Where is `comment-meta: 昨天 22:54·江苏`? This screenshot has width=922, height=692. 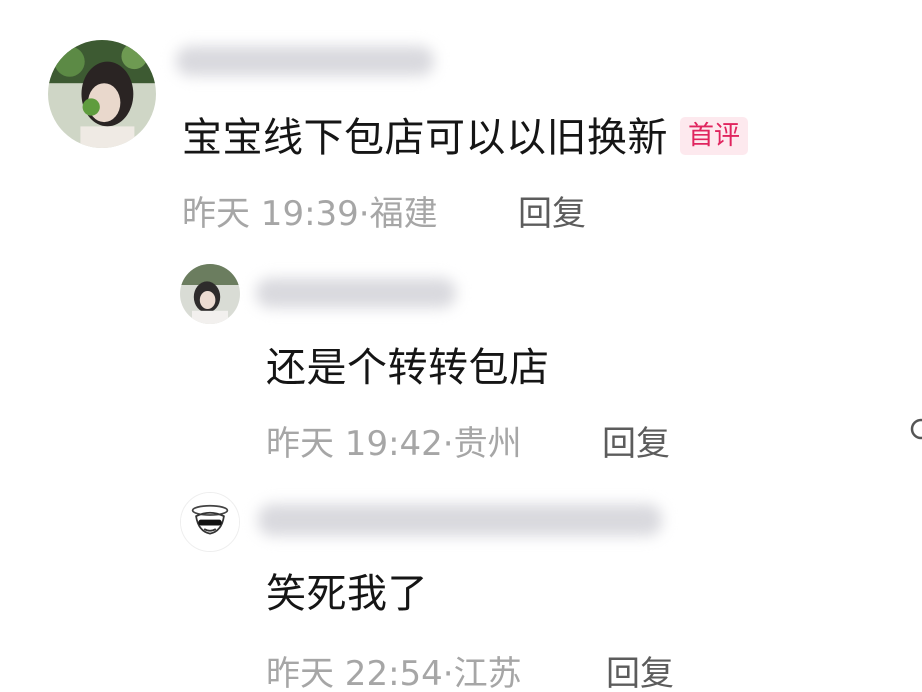
comment-meta: 昨天 22:54·江苏 is located at coordinates (394, 669).